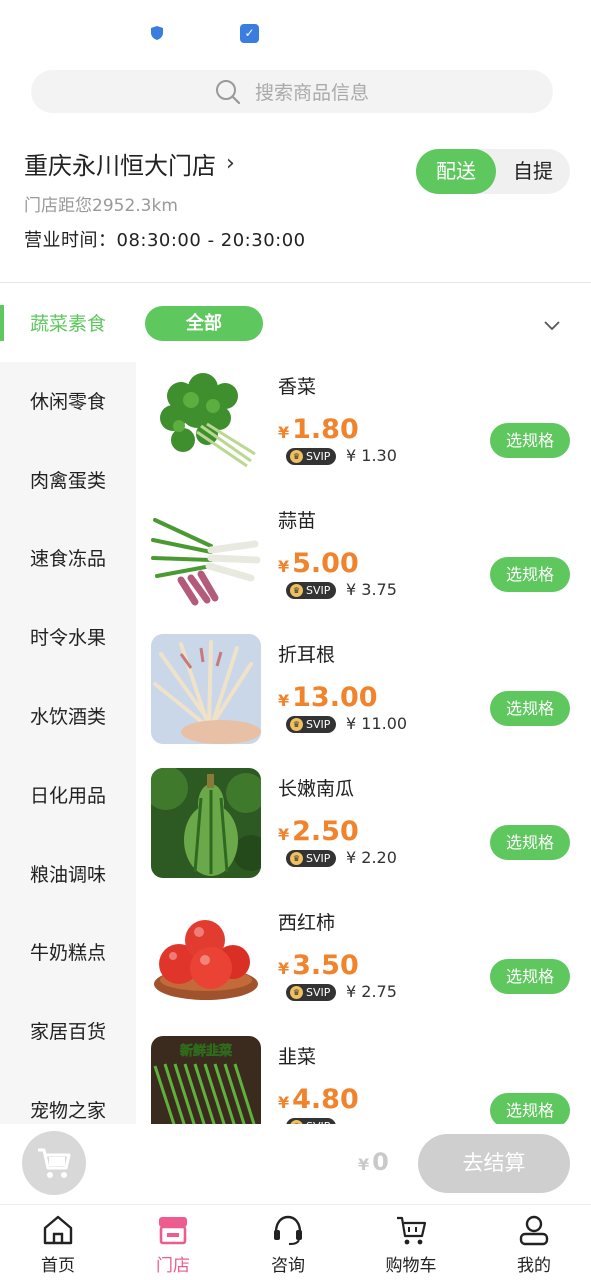 This screenshot has height=1280, width=591. Describe the element at coordinates (311, 93) in the screenshot. I see `search-placeholder: 搜索商品信息` at that location.